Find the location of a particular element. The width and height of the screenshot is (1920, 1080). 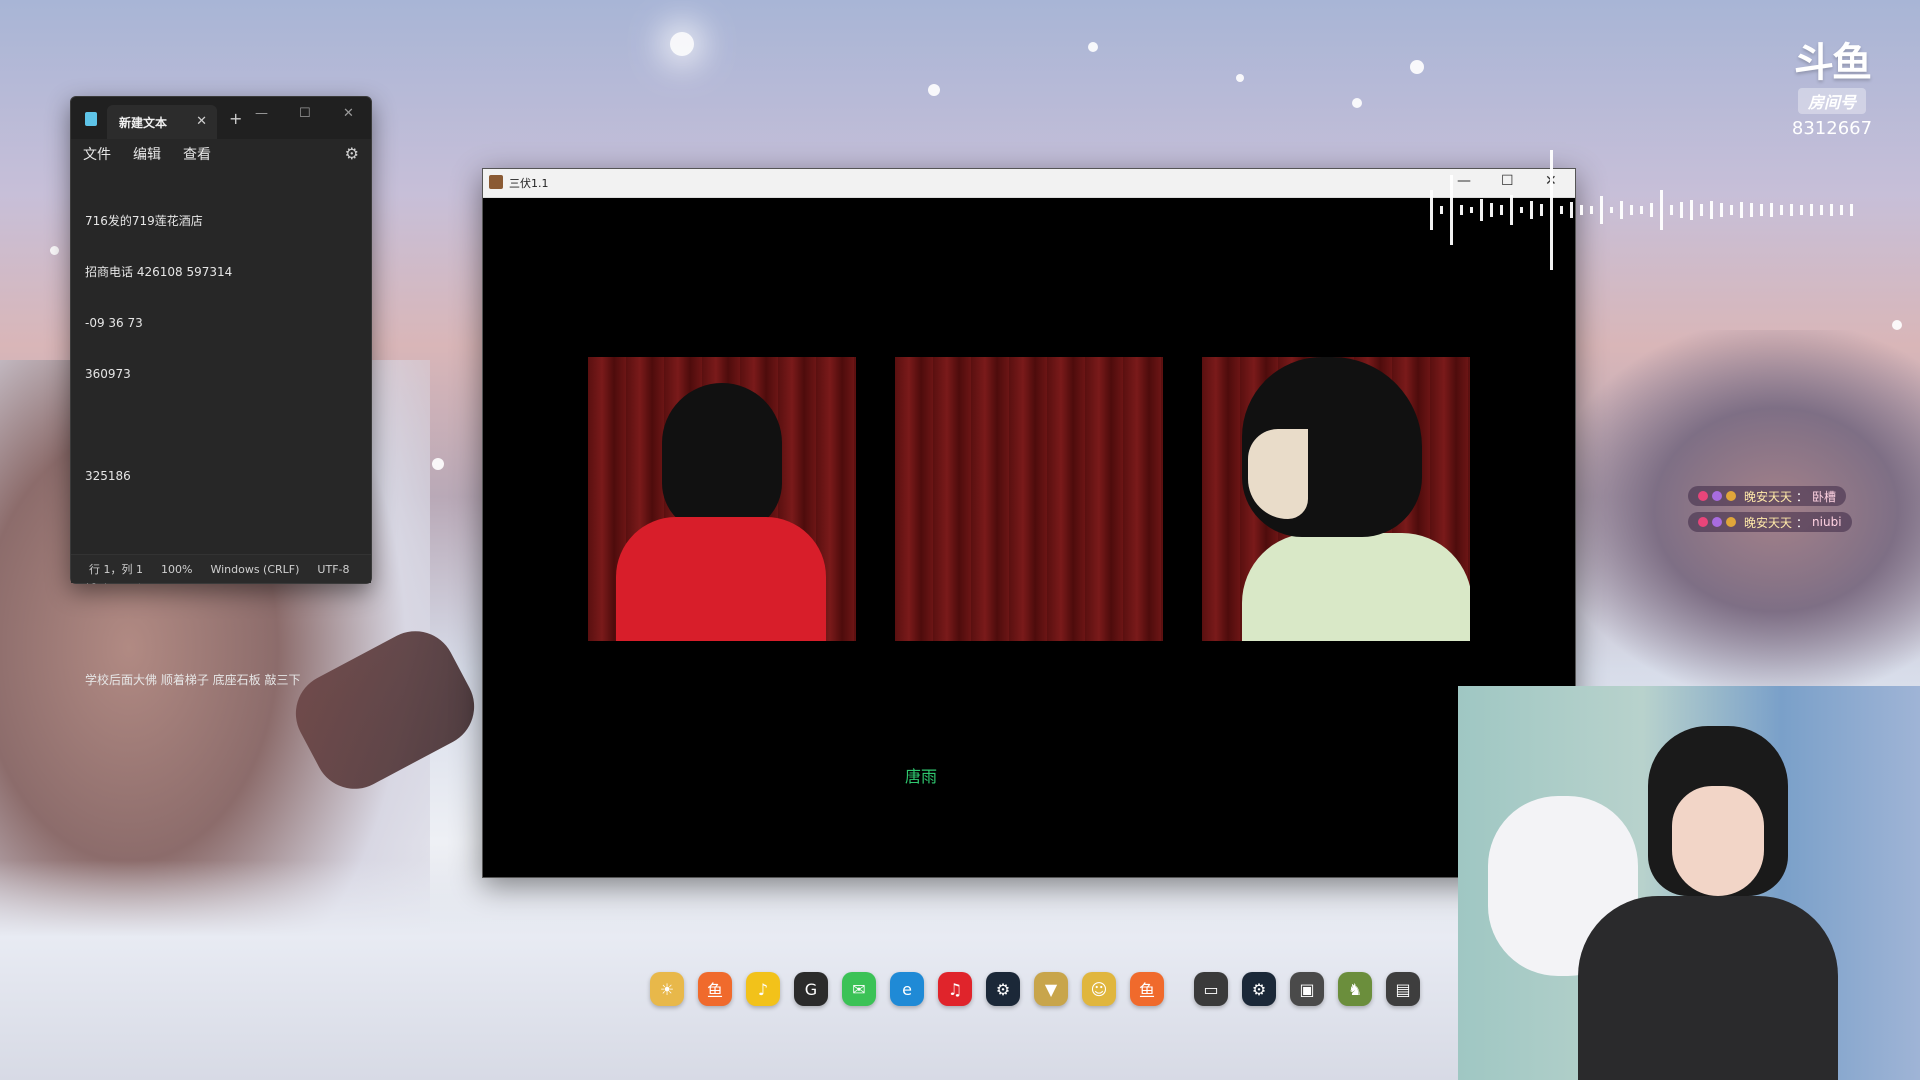

notepad-statusbar: 行 1，列 1 100% Windows (CRLF) UTF-8 is located at coordinates (221, 568).